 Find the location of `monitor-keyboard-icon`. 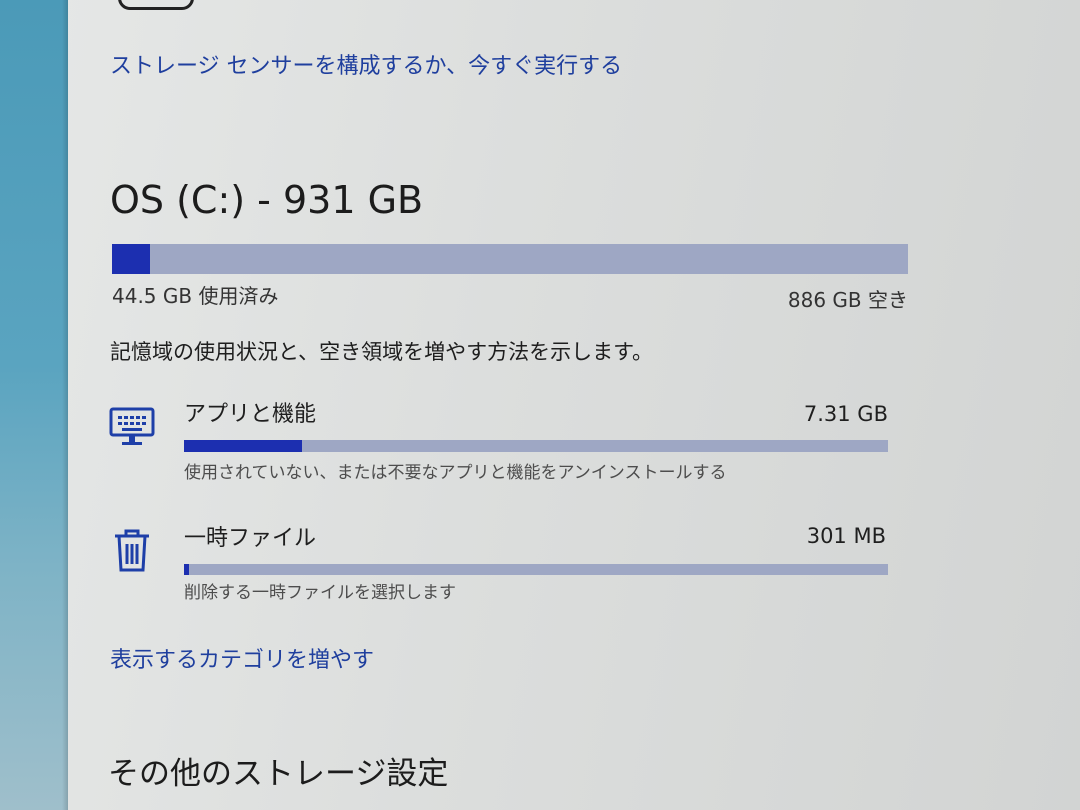

monitor-keyboard-icon is located at coordinates (132, 427).